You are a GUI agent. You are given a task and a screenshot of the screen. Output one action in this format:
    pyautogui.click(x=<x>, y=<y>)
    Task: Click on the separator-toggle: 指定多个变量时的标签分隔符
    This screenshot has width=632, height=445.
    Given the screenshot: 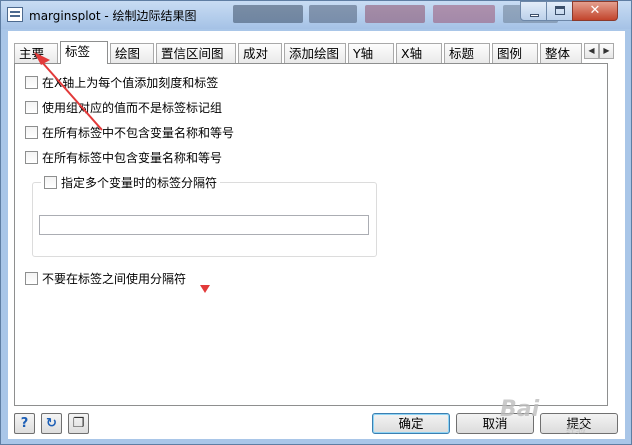 What is the action you would take?
    pyautogui.click(x=131, y=182)
    